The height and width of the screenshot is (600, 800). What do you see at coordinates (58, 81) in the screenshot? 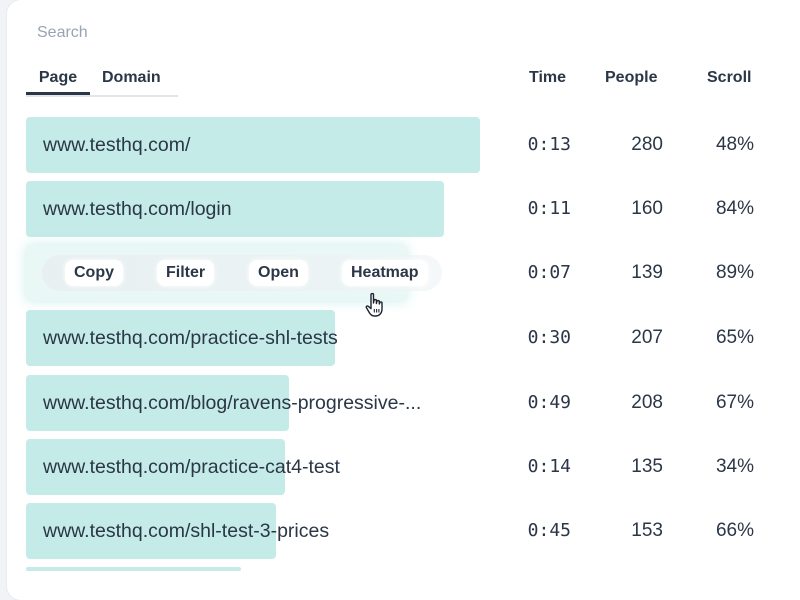
I see `tab-page: Page` at bounding box center [58, 81].